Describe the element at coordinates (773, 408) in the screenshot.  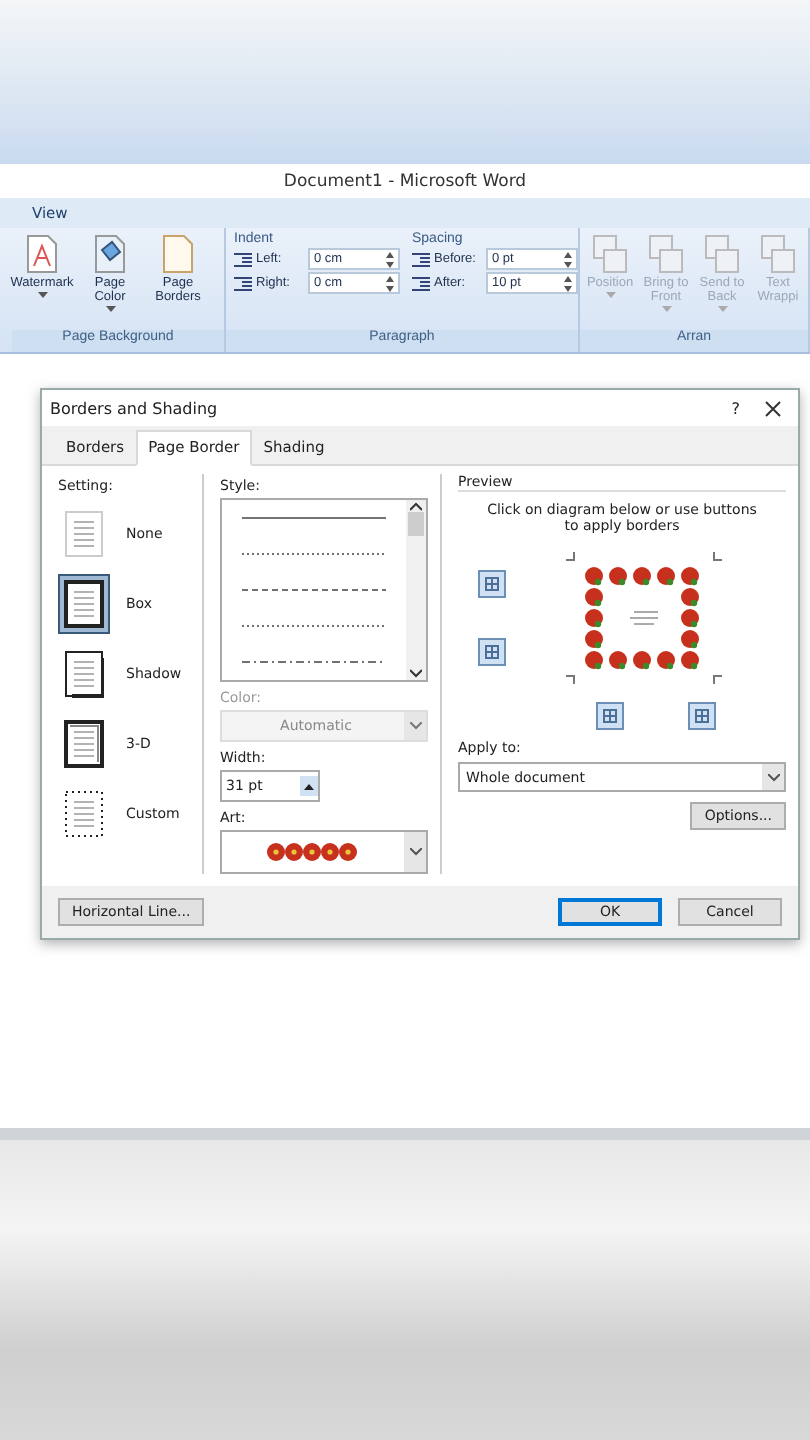
I see `close-icon` at that location.